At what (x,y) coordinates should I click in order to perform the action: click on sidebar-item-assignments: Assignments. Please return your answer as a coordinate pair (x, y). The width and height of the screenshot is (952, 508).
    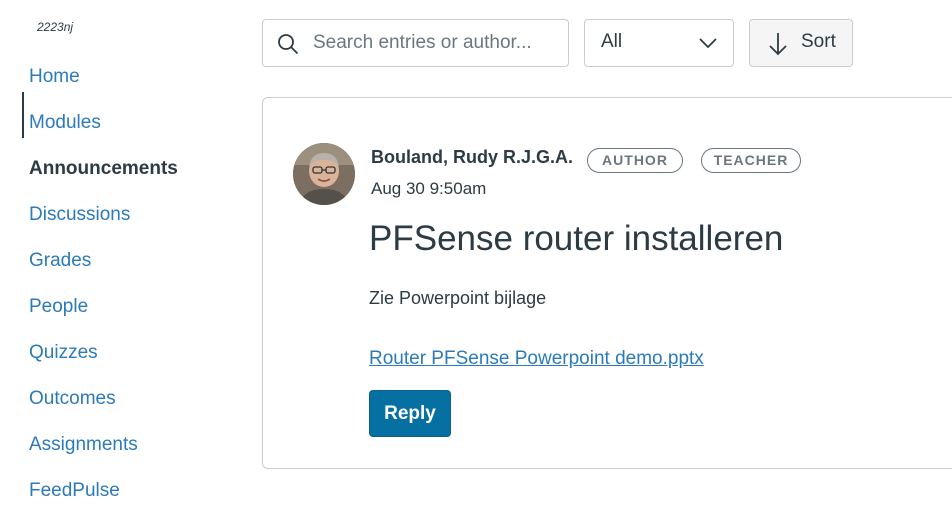
    Looking at the image, I should click on (83, 445).